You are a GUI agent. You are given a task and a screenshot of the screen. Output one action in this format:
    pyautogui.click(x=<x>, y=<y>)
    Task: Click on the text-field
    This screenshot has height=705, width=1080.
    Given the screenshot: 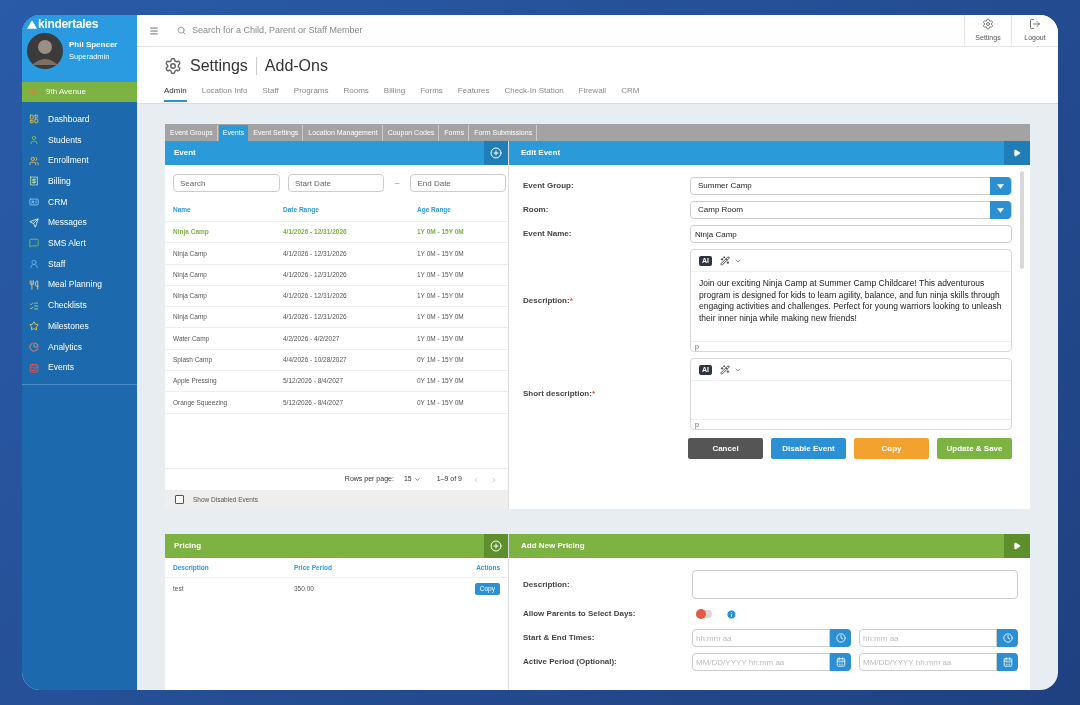 What is the action you would take?
    pyautogui.click(x=855, y=584)
    